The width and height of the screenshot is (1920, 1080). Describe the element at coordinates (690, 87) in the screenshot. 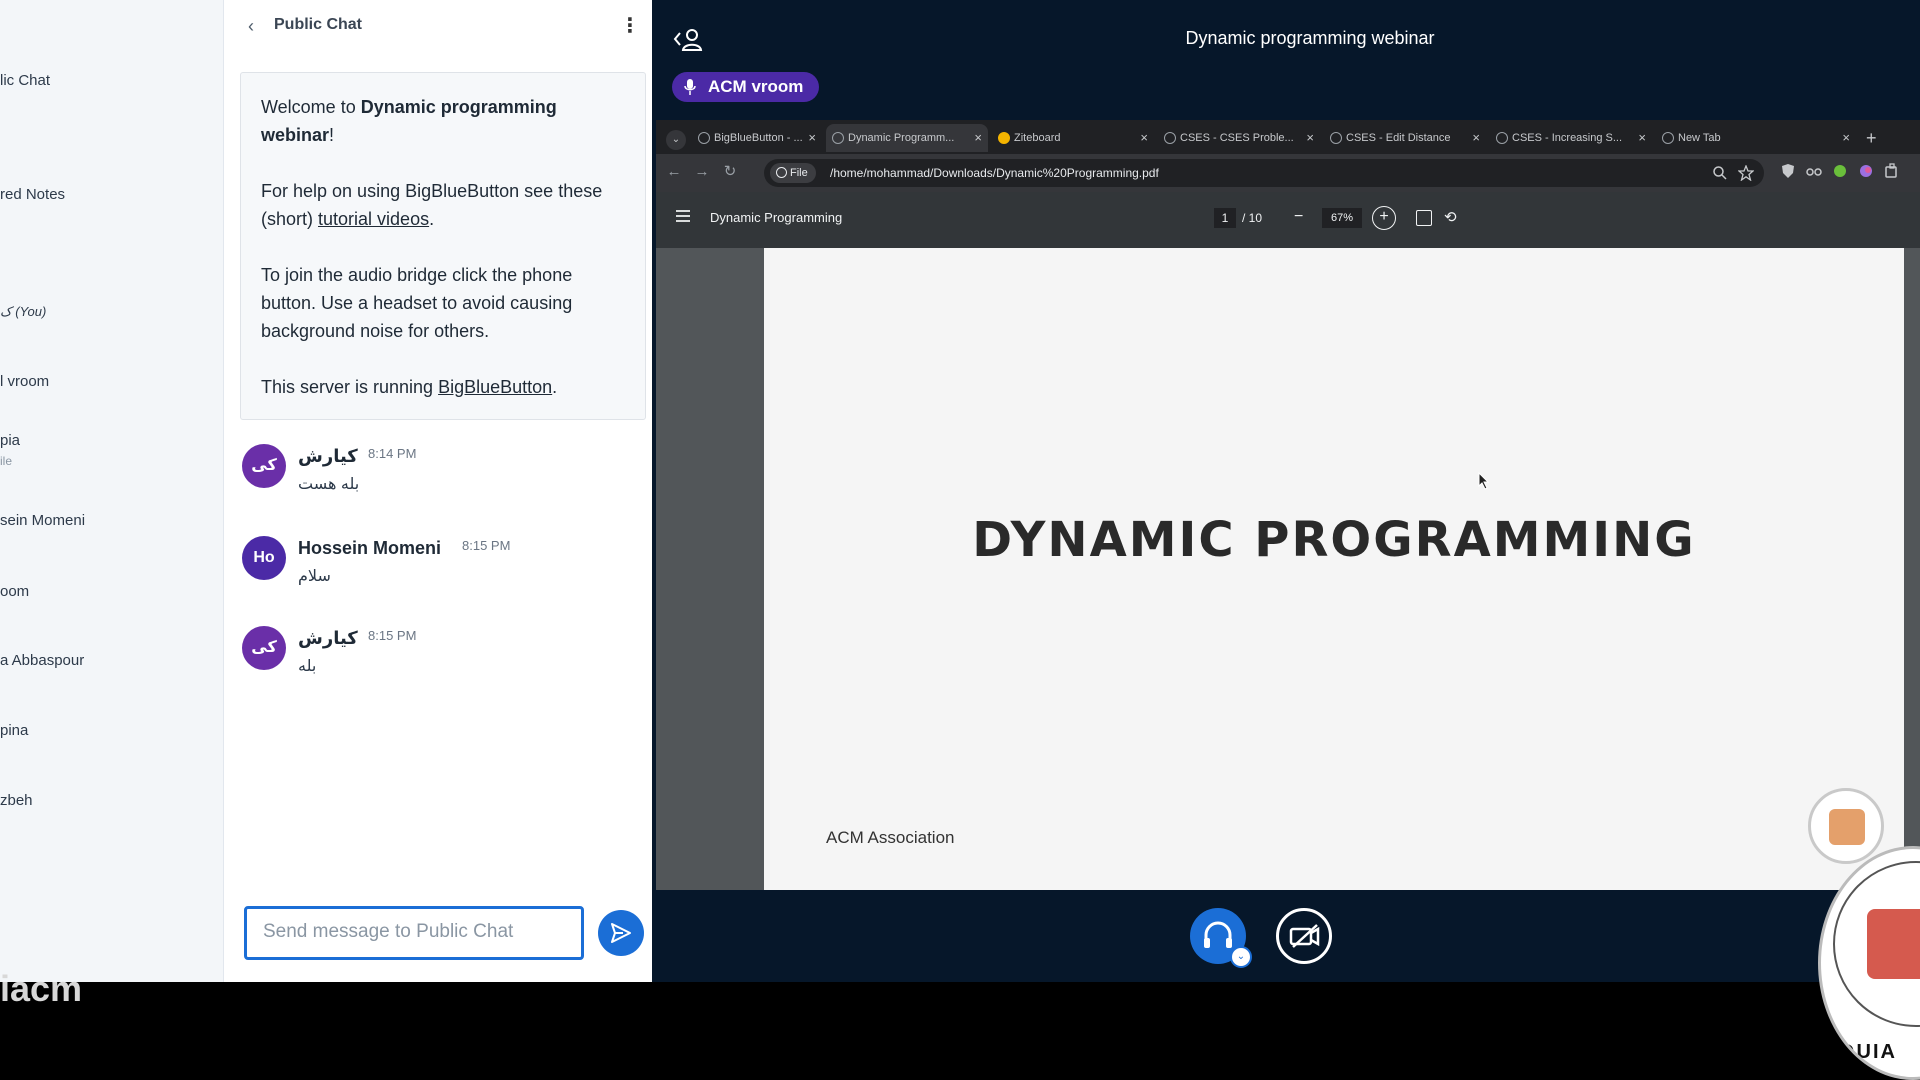

I see `microphone-icon` at that location.